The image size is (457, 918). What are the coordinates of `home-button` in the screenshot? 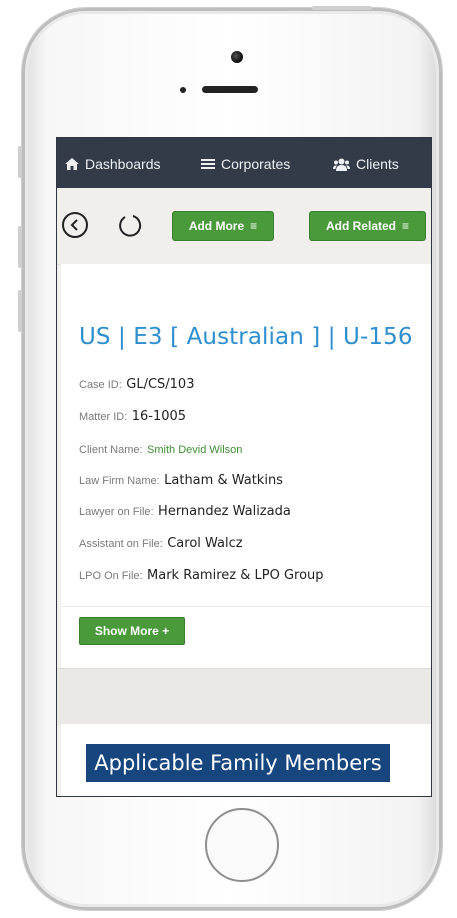 It's located at (242, 845).